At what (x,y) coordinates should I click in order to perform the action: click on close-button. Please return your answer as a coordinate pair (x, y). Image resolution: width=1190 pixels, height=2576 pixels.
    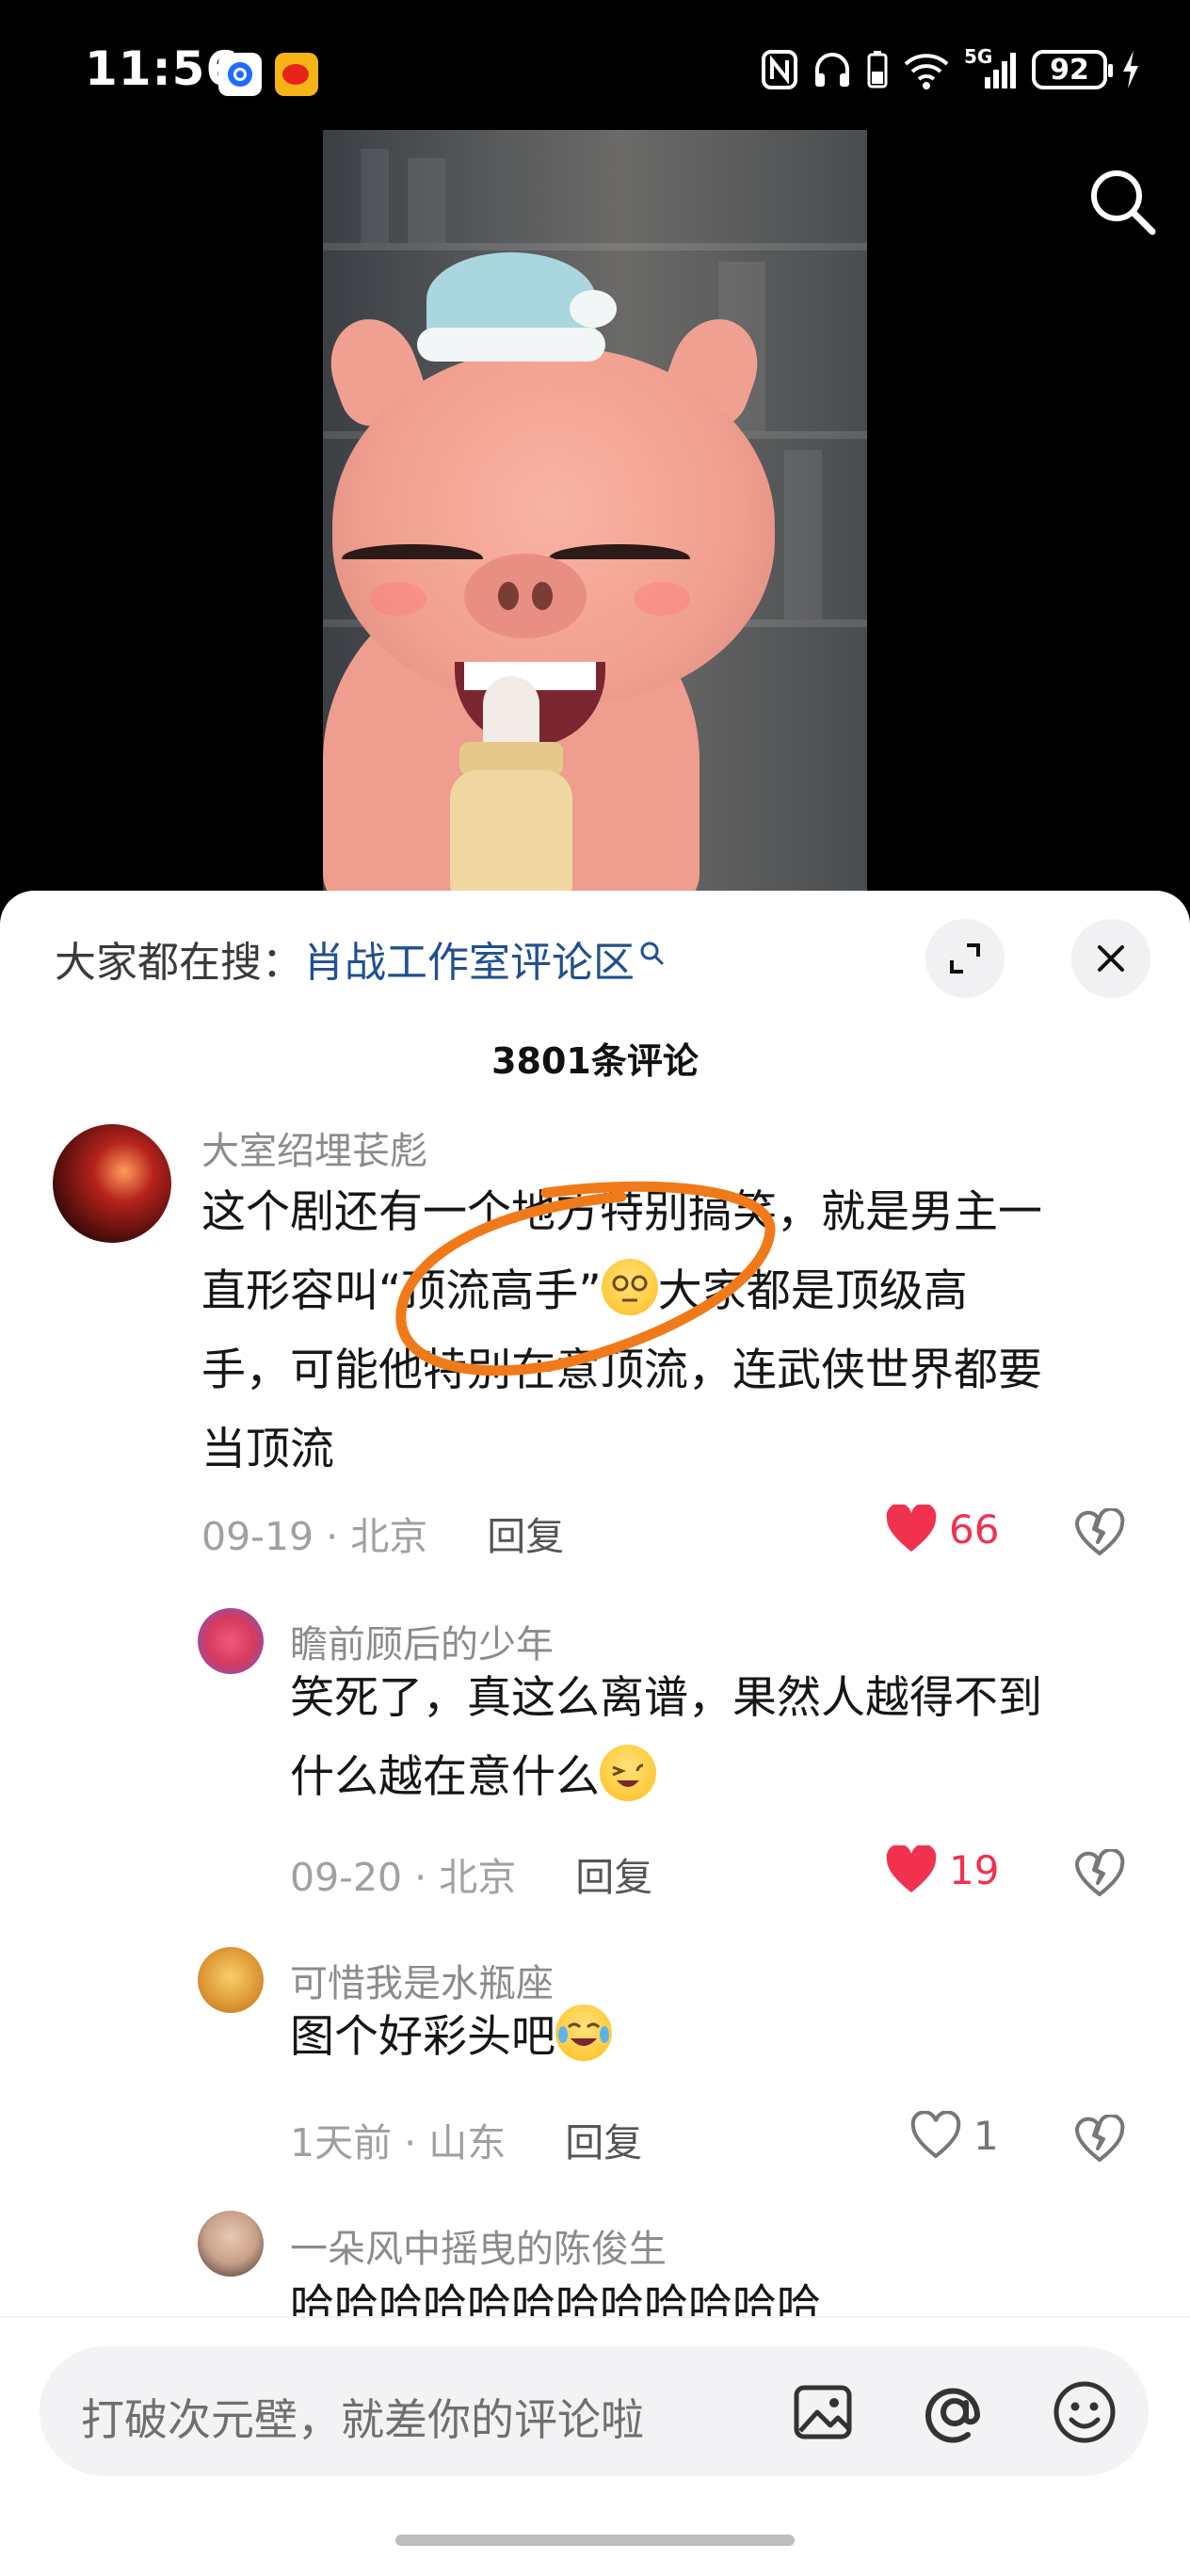
    Looking at the image, I should click on (1110, 958).